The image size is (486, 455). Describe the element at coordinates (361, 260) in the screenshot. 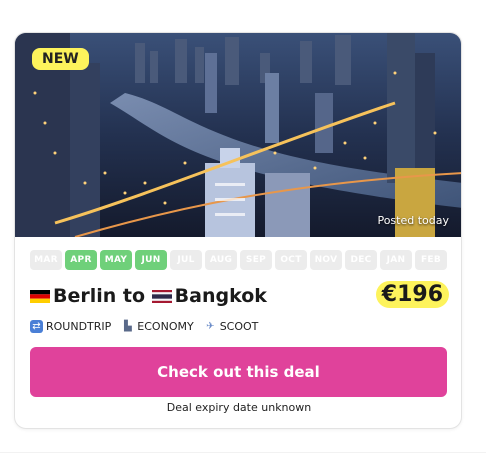

I see `month-dec: DEC` at that location.